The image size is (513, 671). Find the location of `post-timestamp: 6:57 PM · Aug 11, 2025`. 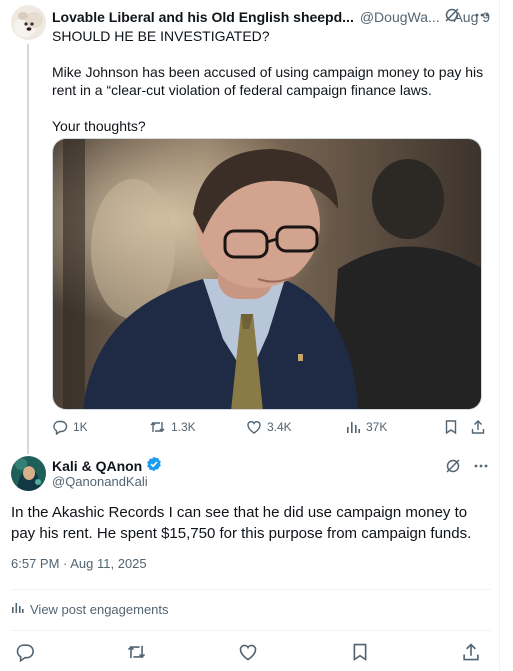

post-timestamp: 6:57 PM · Aug 11, 2025 is located at coordinates (79, 563).